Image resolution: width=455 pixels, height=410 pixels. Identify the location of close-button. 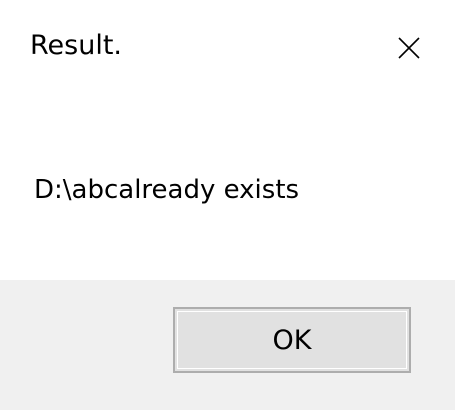
(409, 48).